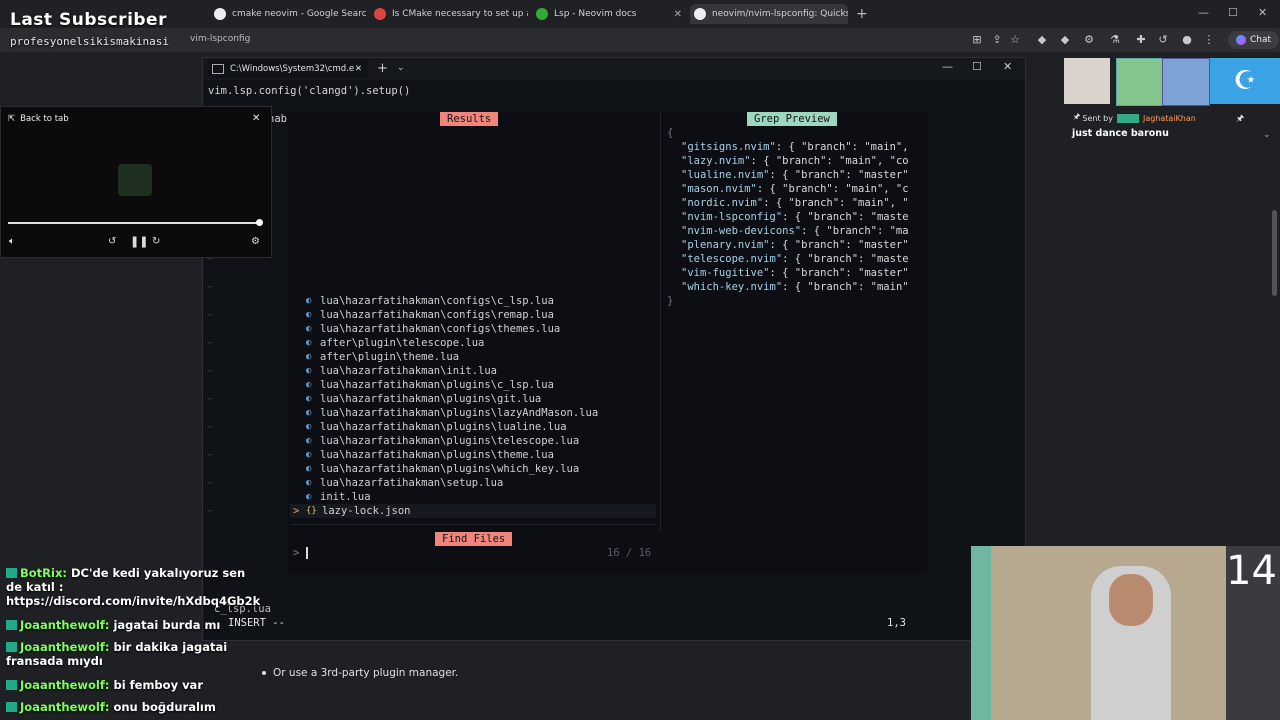 This screenshot has width=1280, height=720. Describe the element at coordinates (358, 511) in the screenshot. I see `selected-list-item: {} lazy-lock.json` at that location.